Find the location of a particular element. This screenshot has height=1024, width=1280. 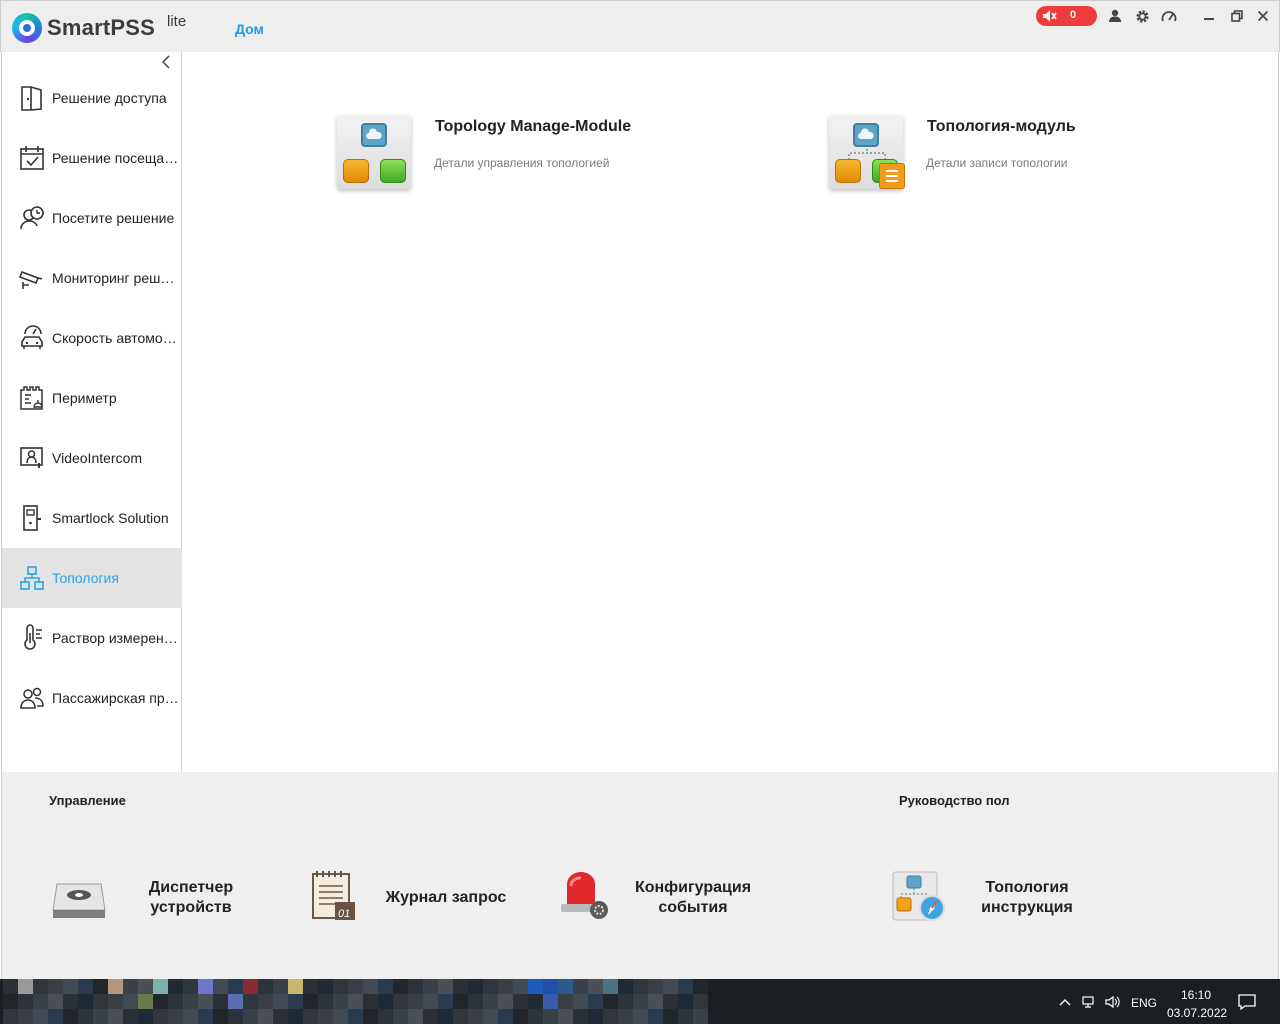

sidebar-item-label: Решение посещаемости is located at coordinates (117, 158).